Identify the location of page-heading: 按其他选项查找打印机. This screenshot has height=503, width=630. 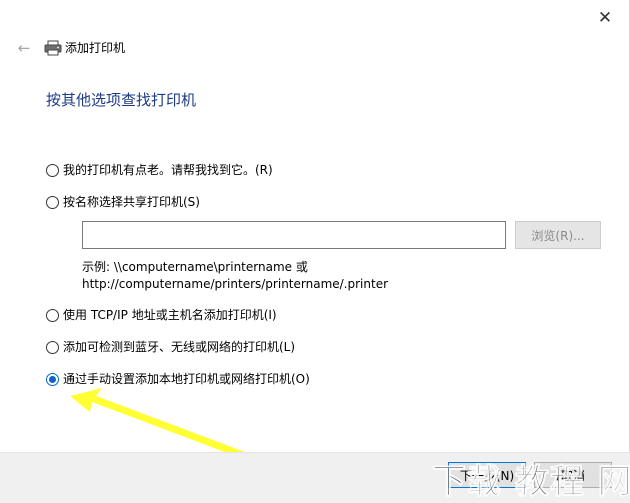
(121, 100).